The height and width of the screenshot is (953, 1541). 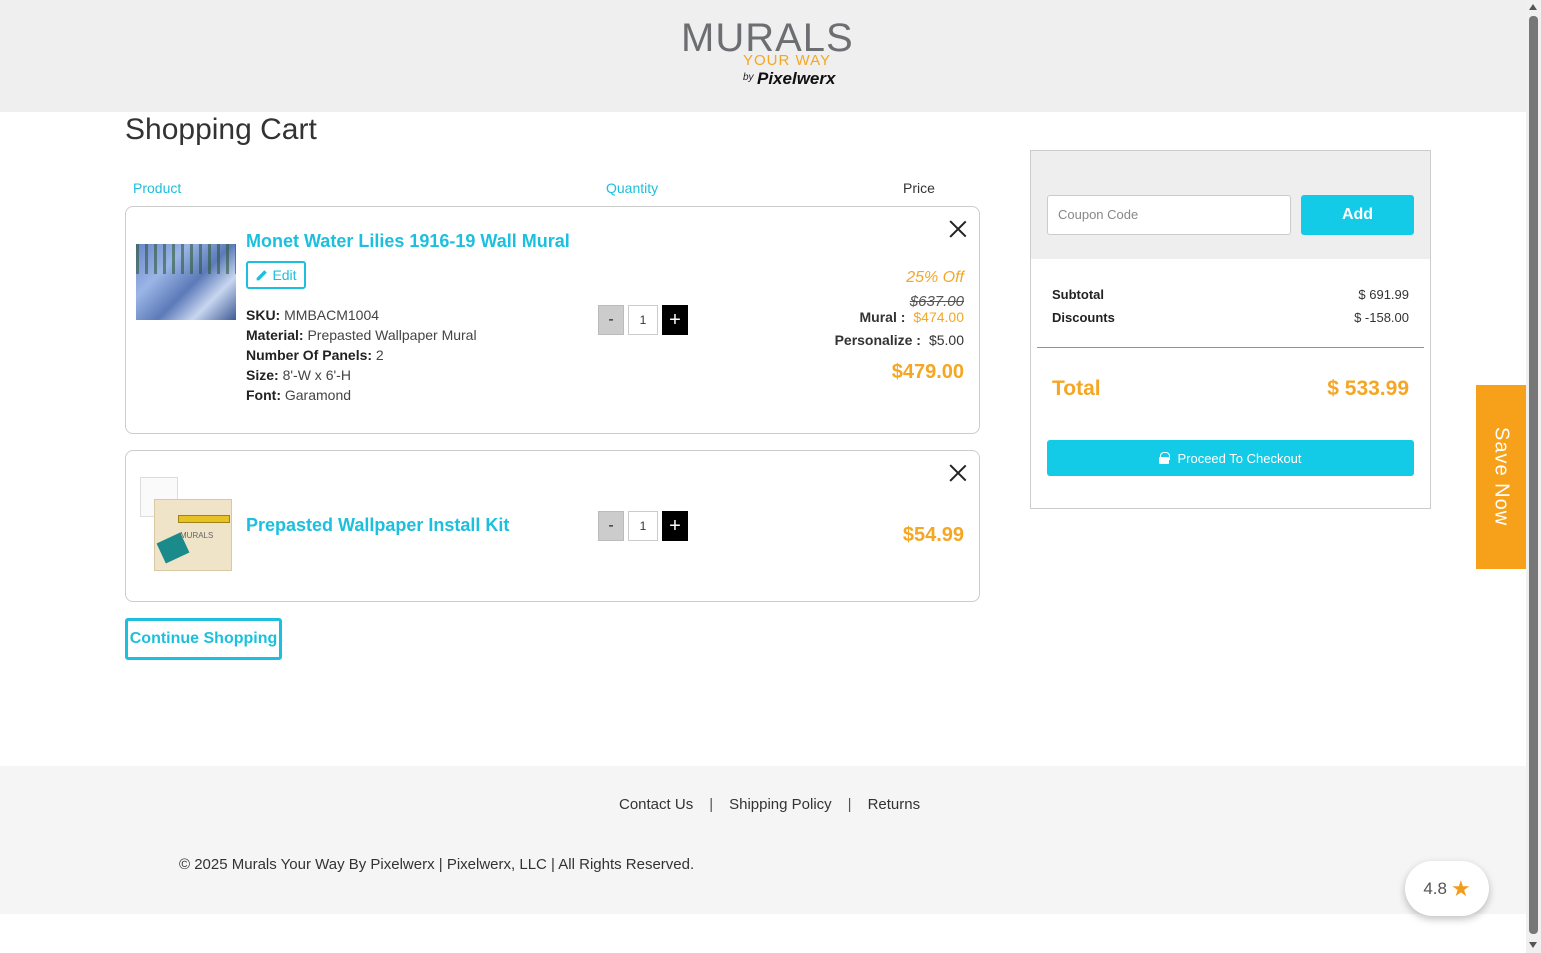 I want to click on item-total-price: $479.00, so click(x=927, y=372).